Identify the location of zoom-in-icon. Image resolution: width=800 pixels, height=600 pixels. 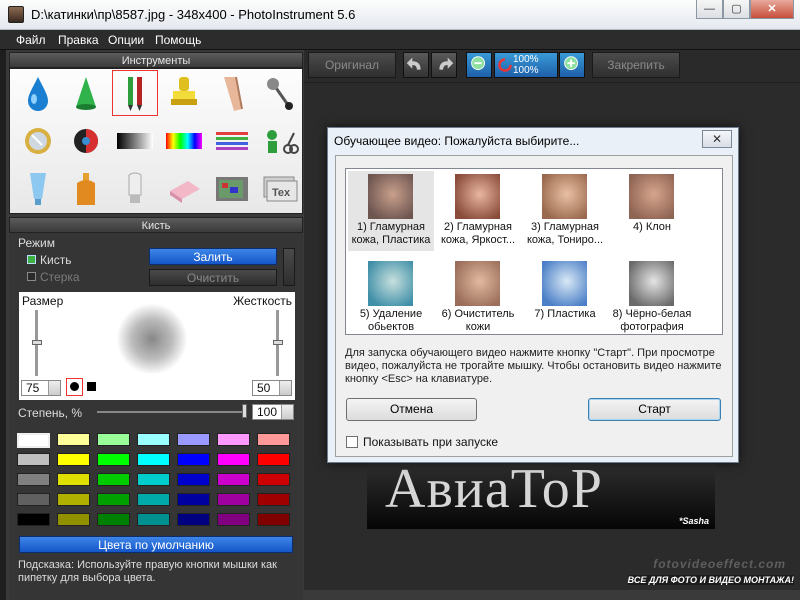
(572, 65).